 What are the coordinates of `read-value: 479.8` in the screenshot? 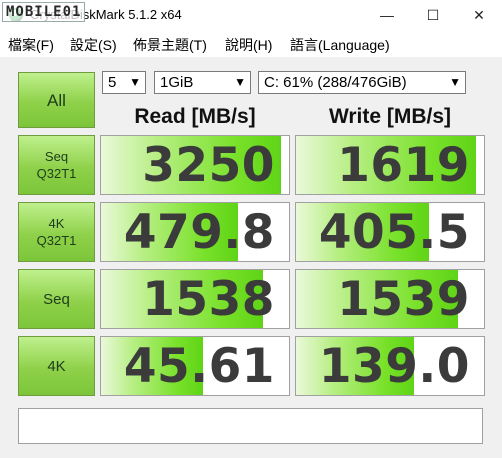 It's located at (199, 232).